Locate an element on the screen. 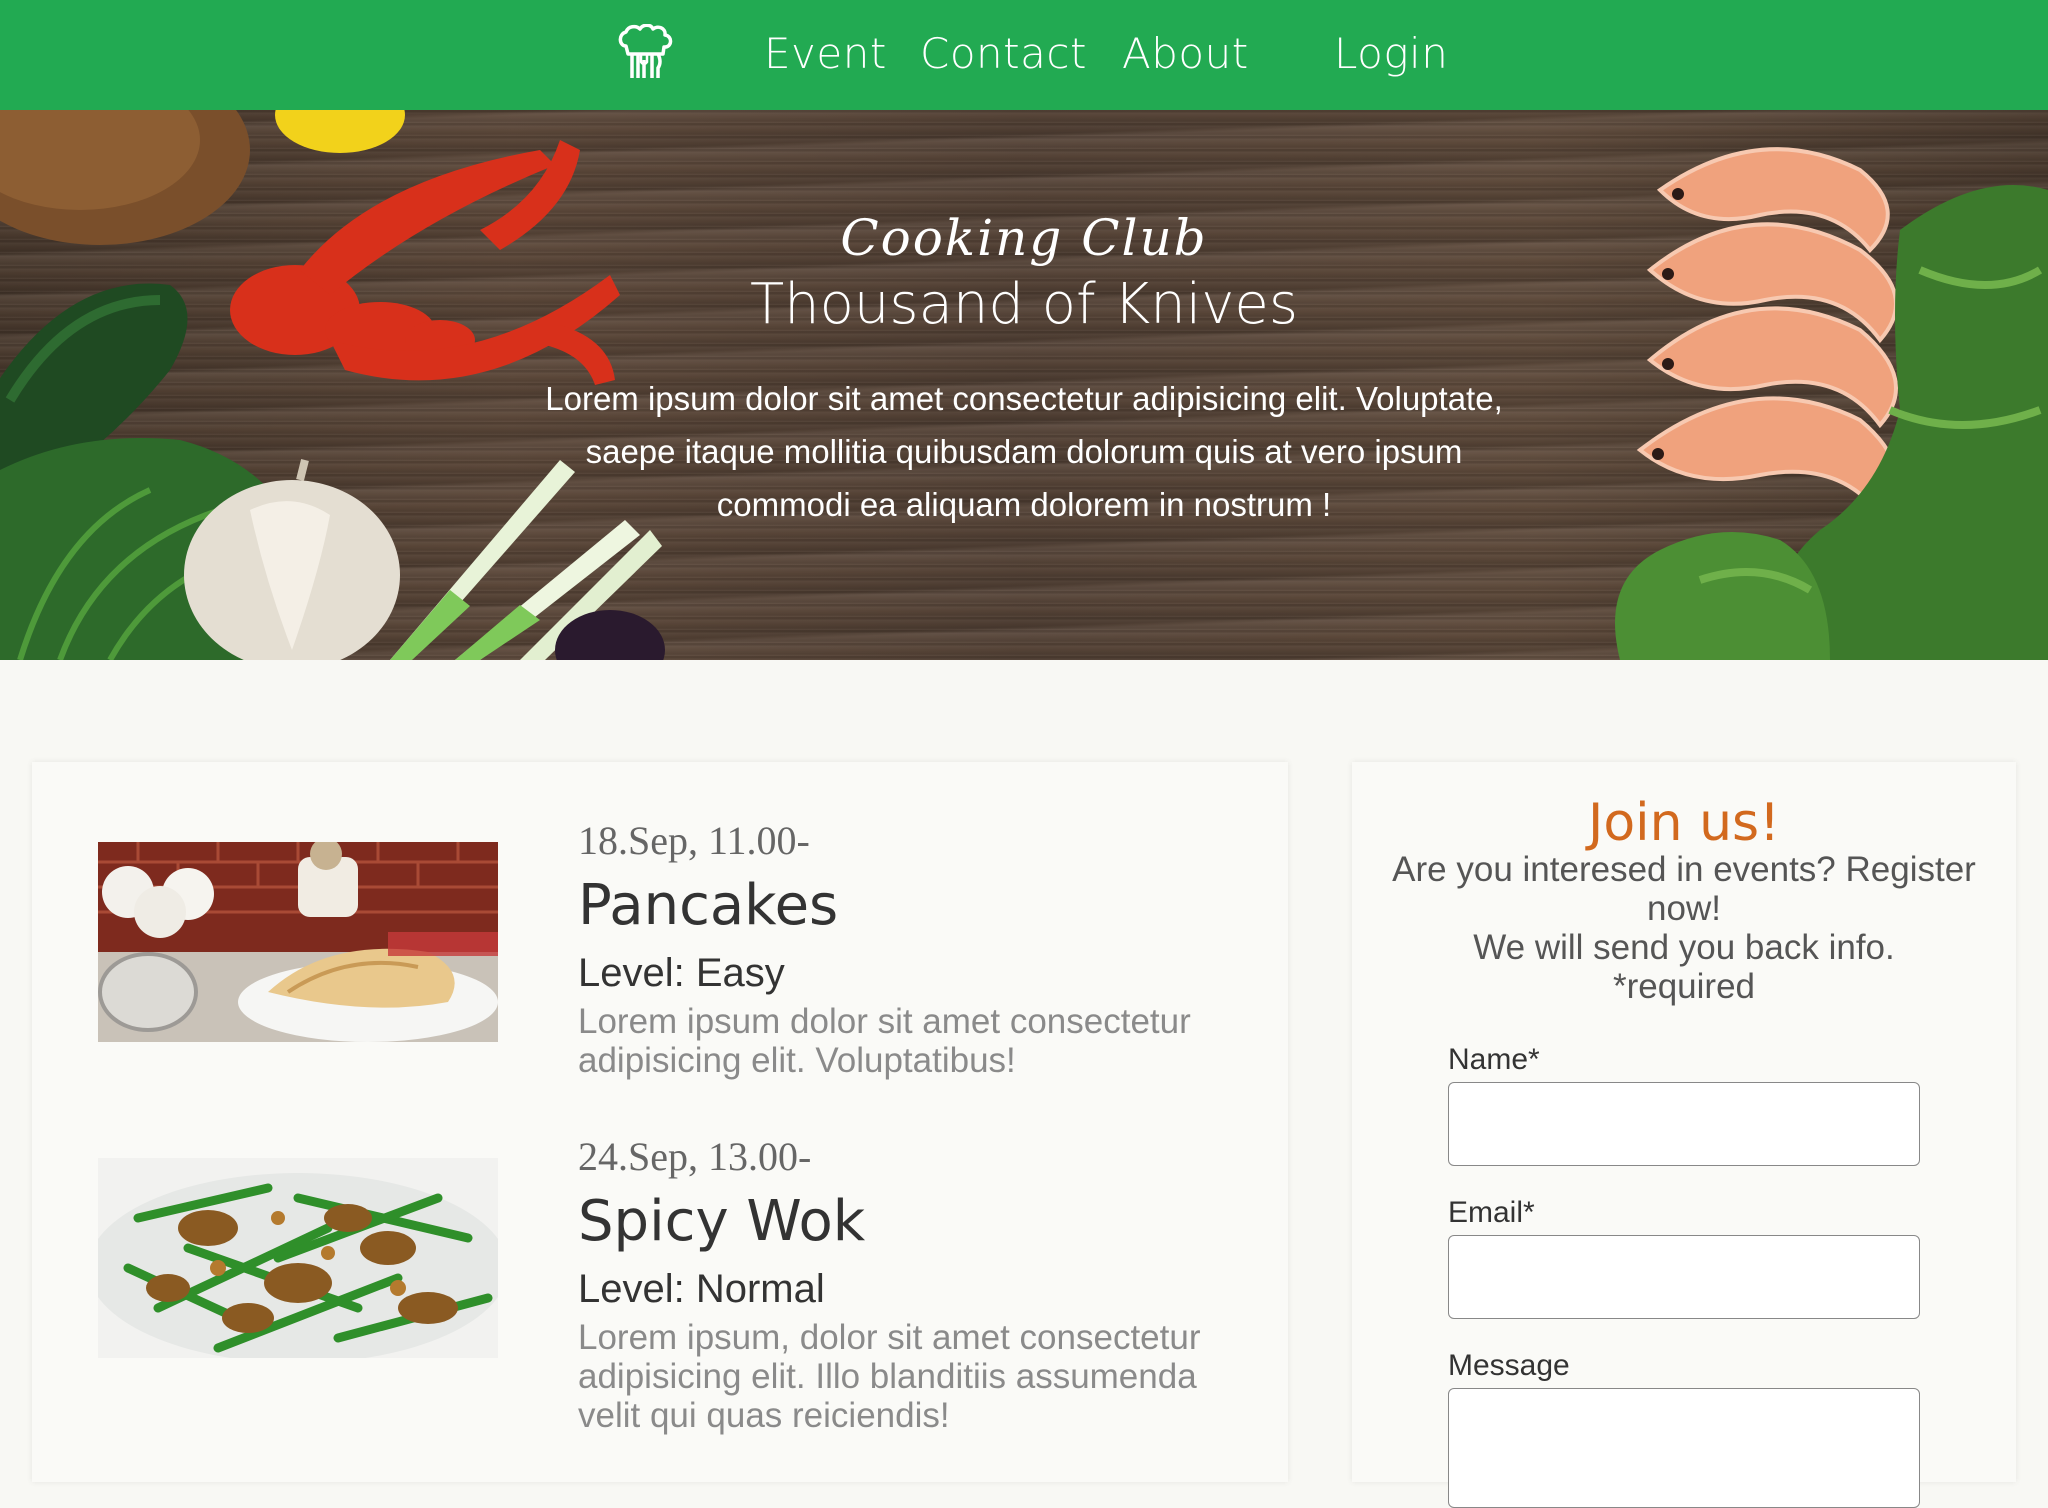 This screenshot has width=2048, height=1508. event-level: Level: Easy is located at coordinates (681, 973).